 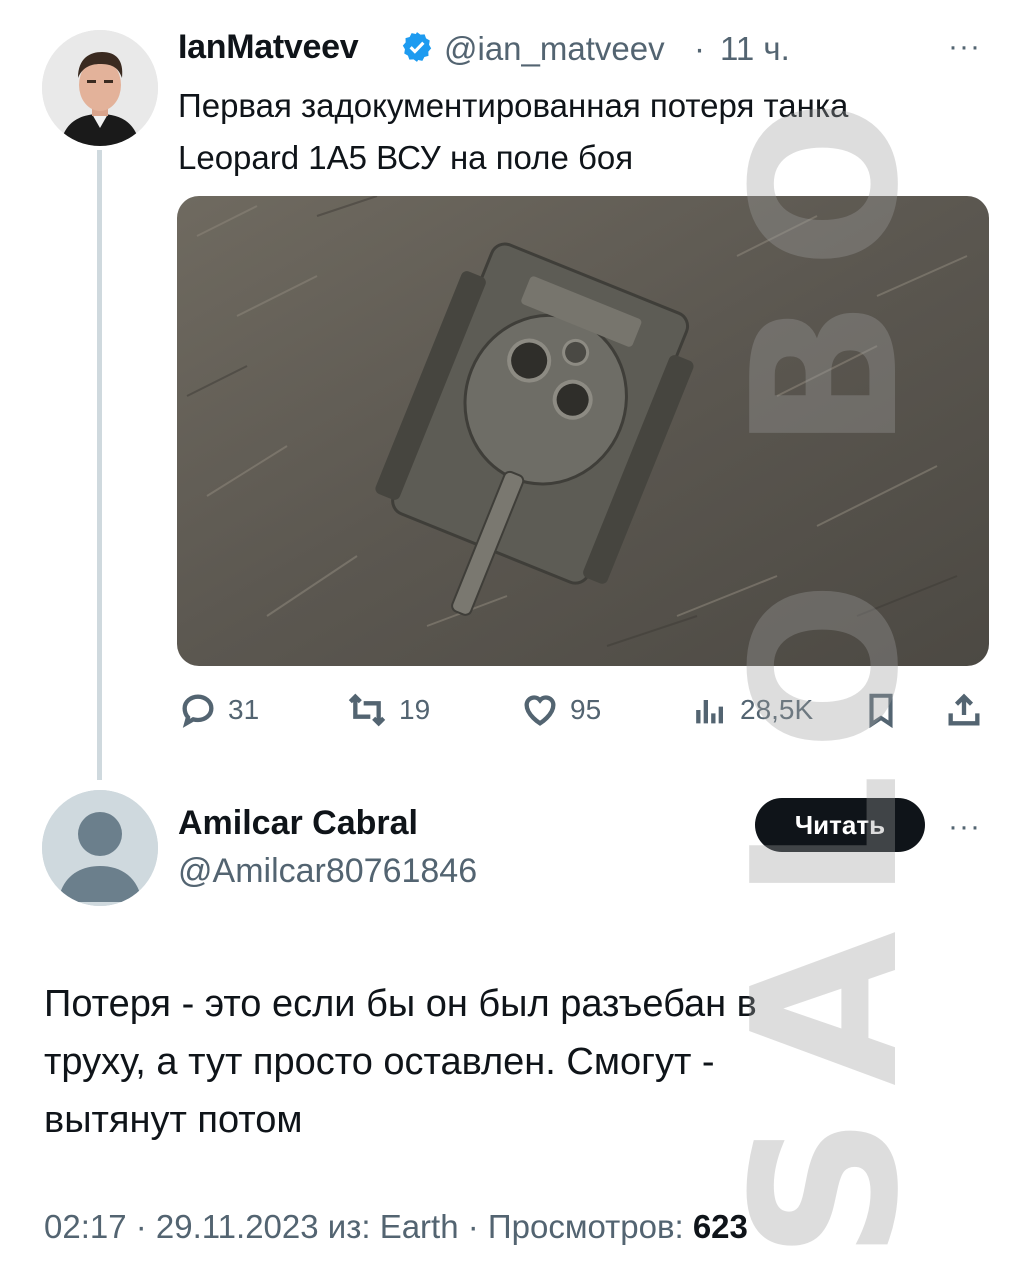 I want to click on reply-more-options-icon: ···, so click(x=964, y=827).